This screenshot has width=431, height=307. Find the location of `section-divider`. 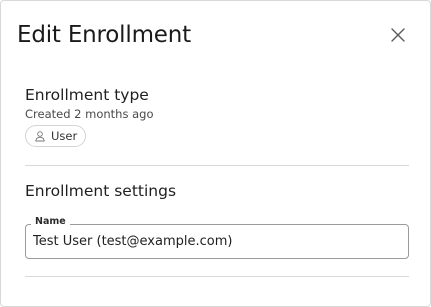

section-divider is located at coordinates (217, 165).